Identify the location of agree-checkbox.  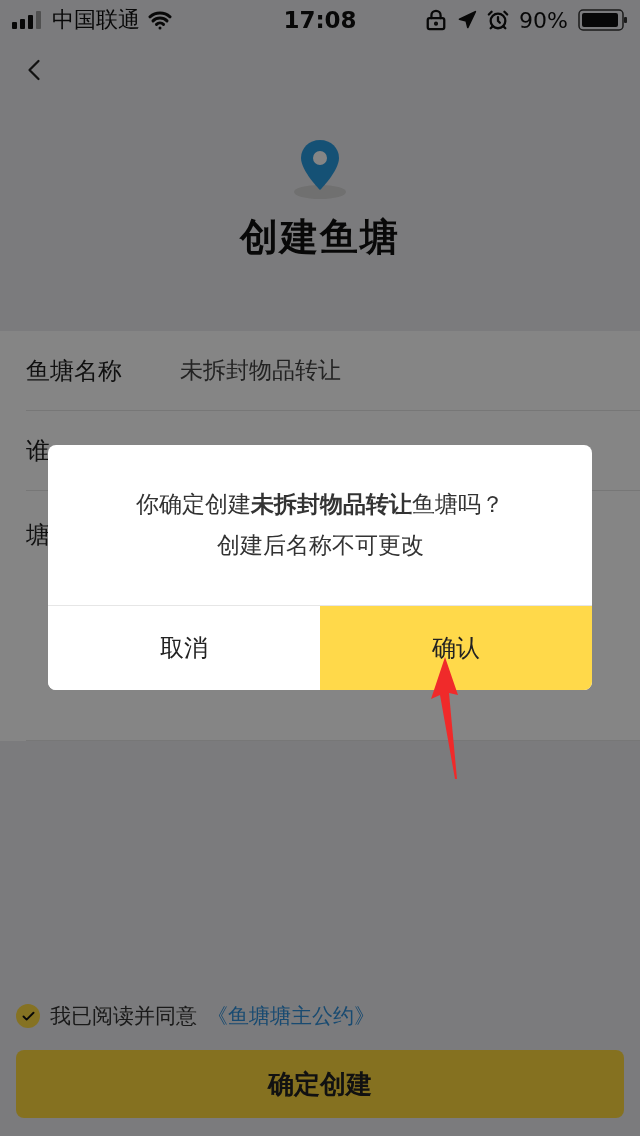
(28, 1016).